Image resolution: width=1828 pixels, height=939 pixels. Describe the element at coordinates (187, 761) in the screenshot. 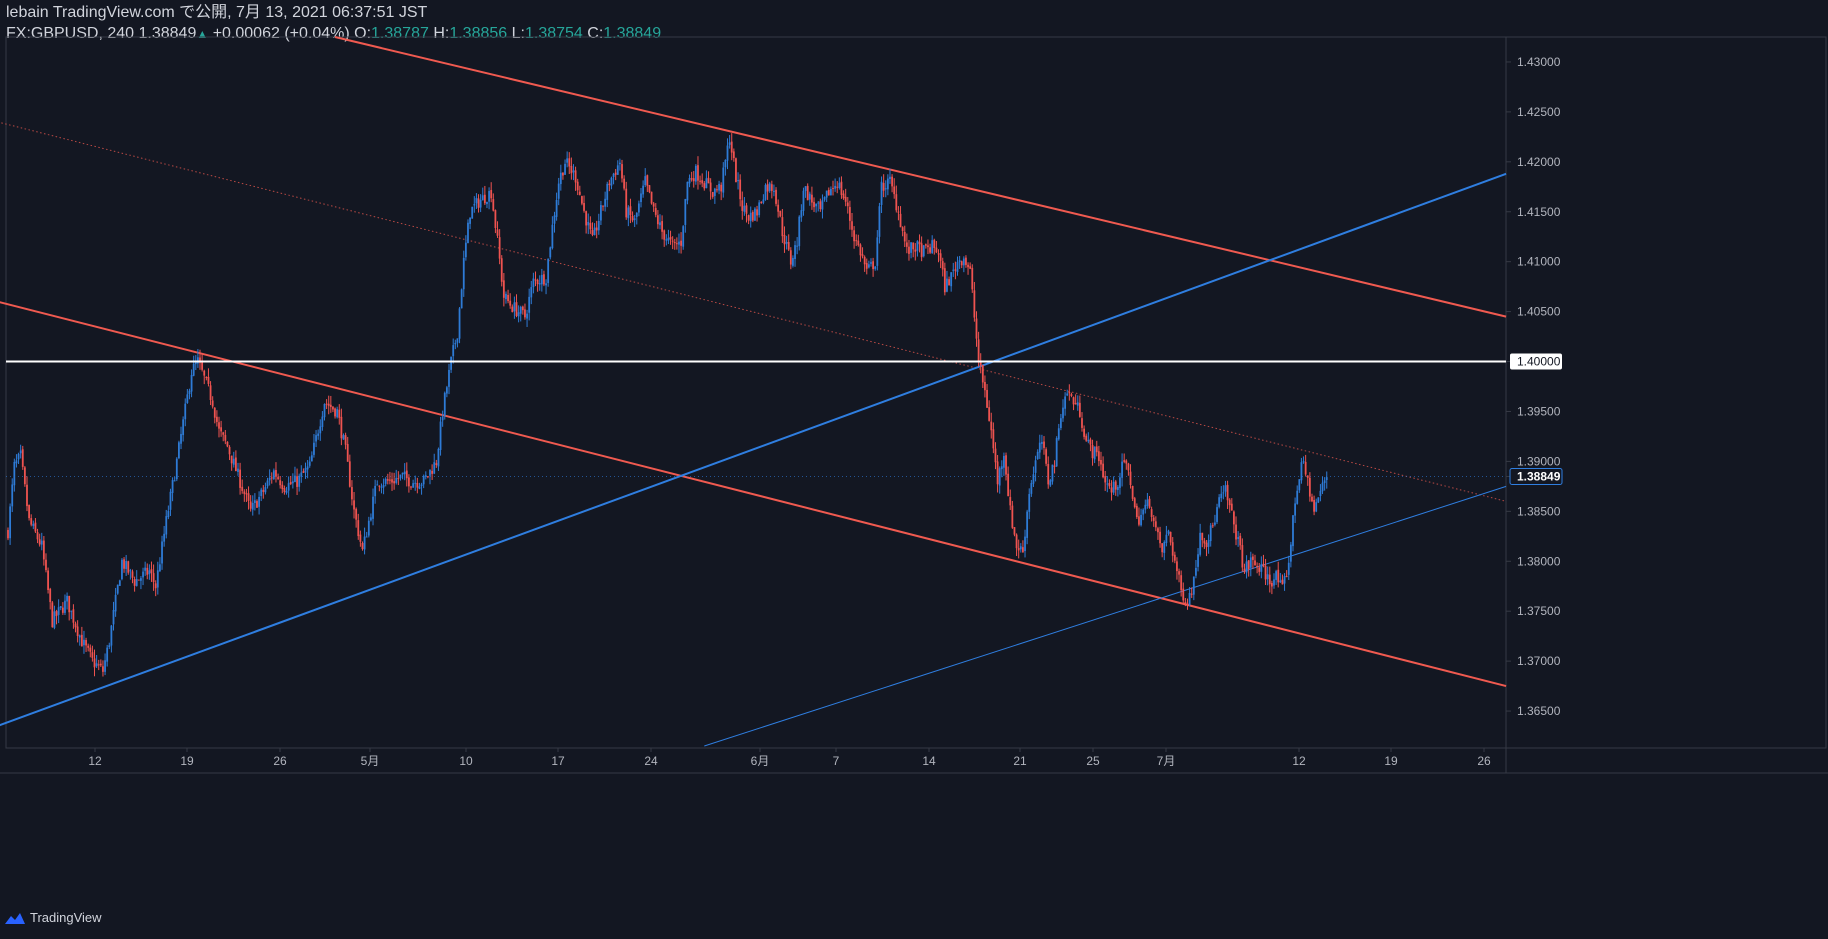

I see `time-label: 19` at that location.